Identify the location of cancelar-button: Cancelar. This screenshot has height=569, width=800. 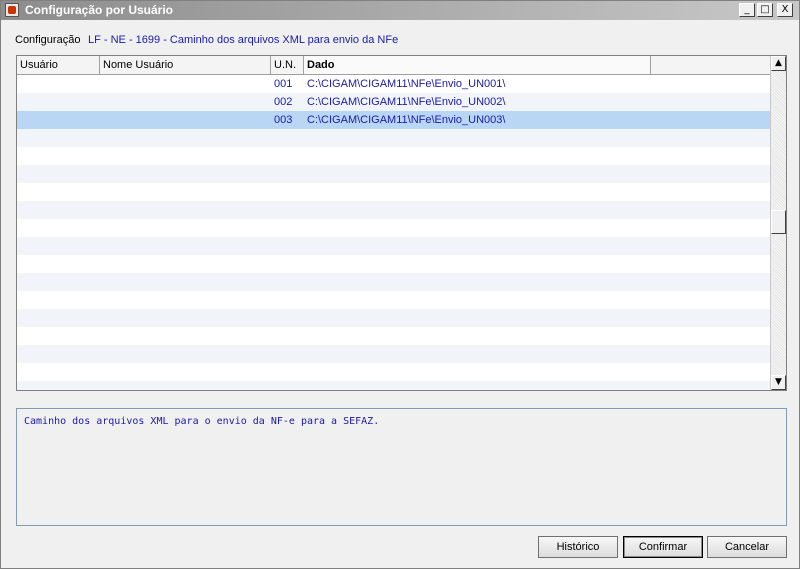
(747, 547).